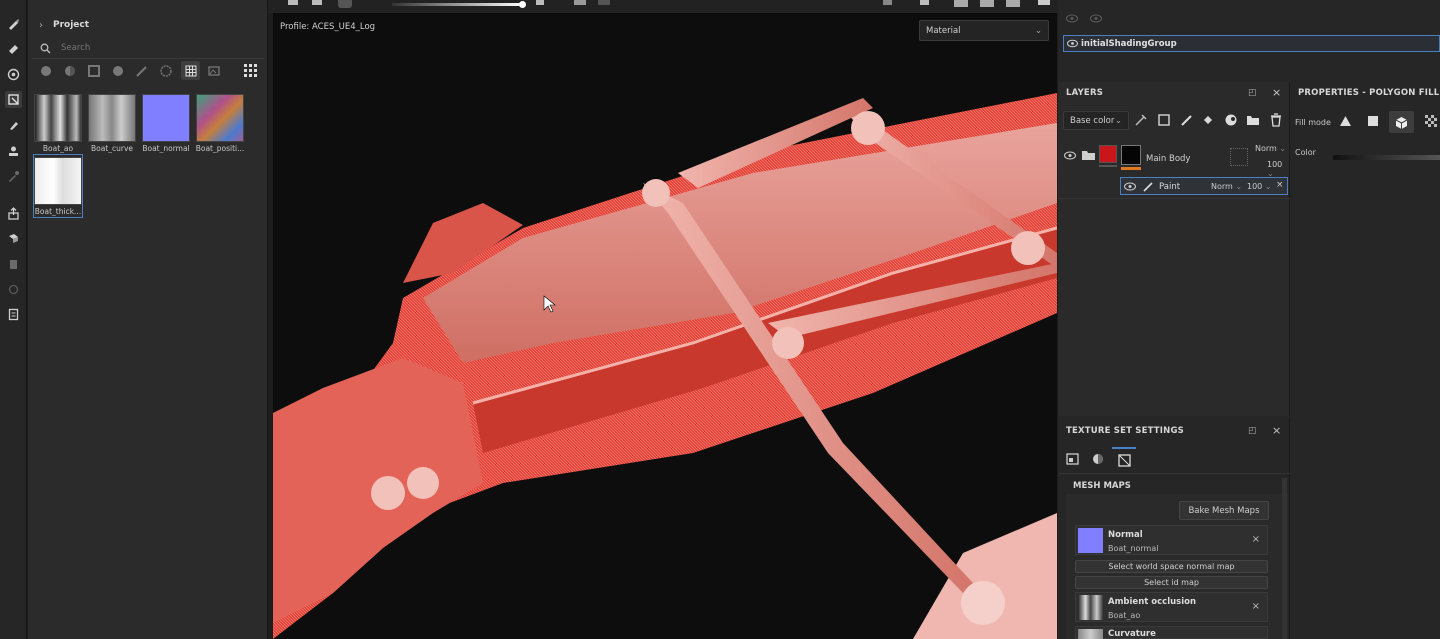 This screenshot has width=1440, height=639. Describe the element at coordinates (1169, 187) in the screenshot. I see `layer-name: Paint` at that location.